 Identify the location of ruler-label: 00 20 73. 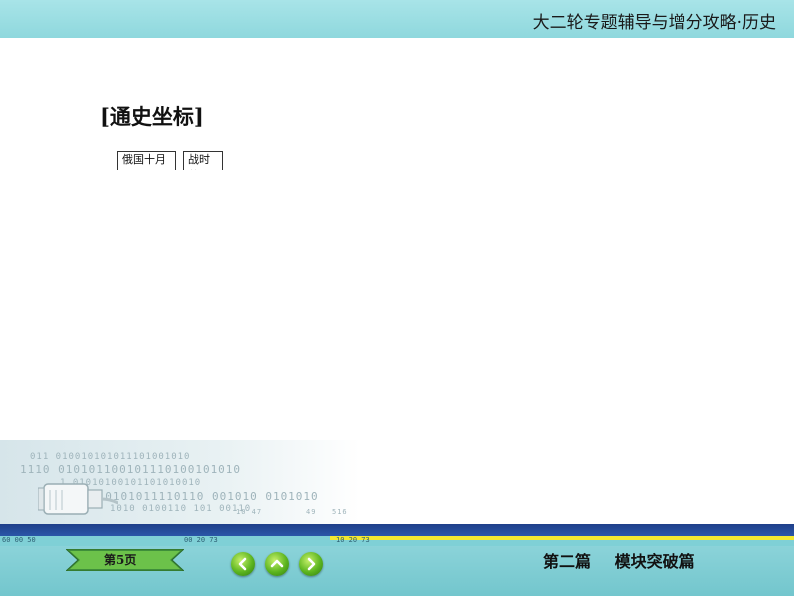
(201, 540).